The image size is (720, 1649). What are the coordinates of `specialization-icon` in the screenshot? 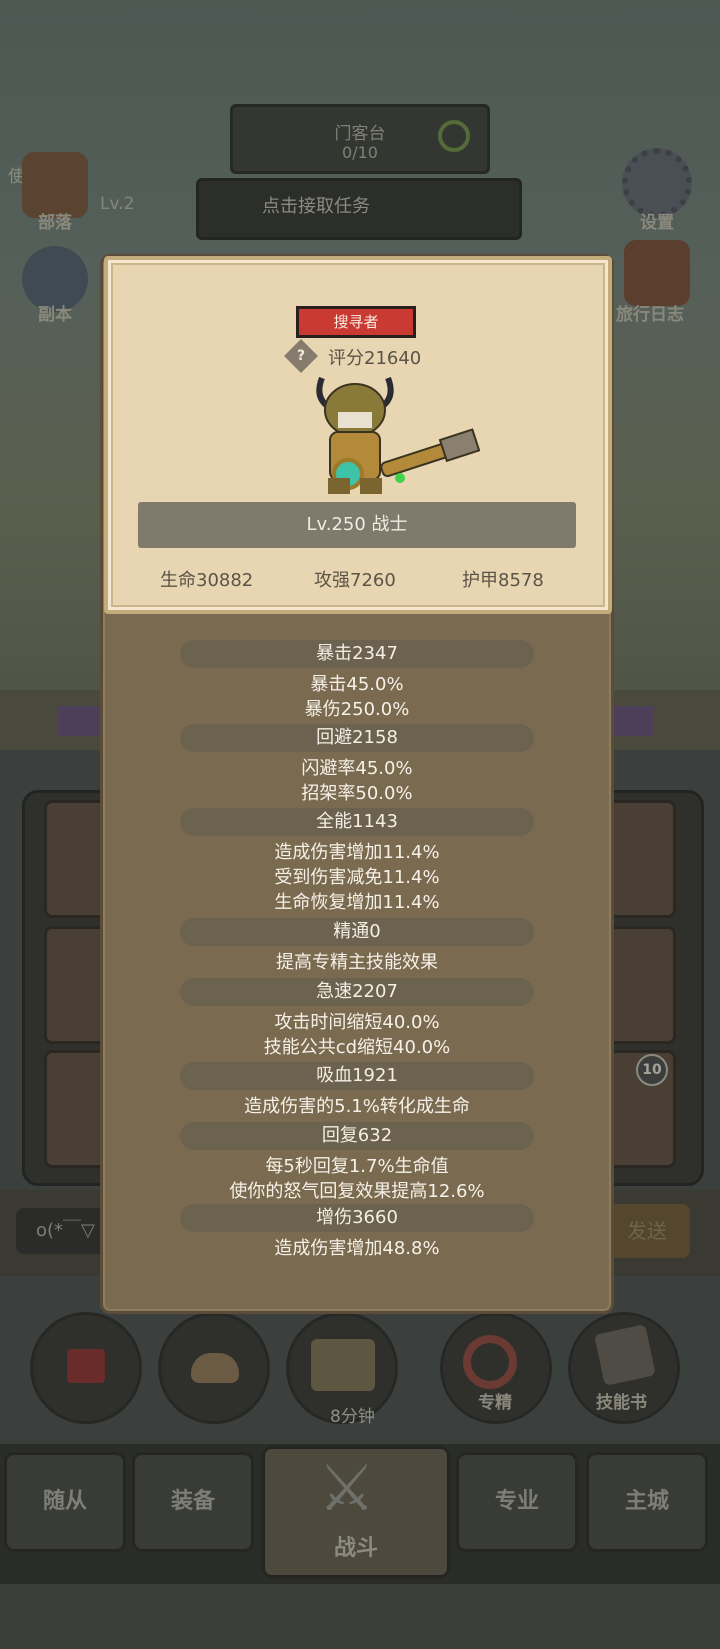 It's located at (490, 1362).